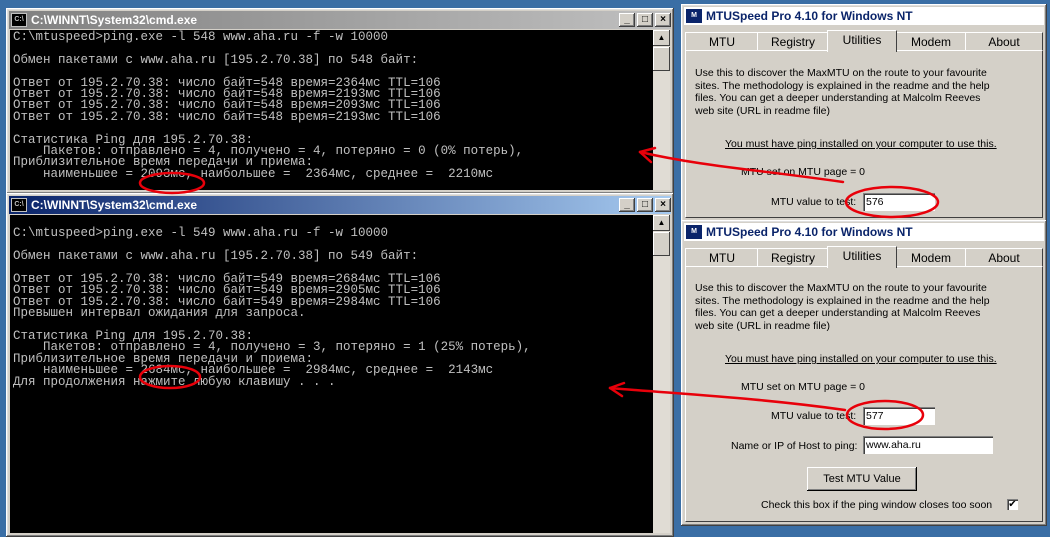 The image size is (1050, 537). I want to click on mtuspeed-titlebar-1: M MTUSpeed Pro 4.10 for Windows NT, so click(864, 16).